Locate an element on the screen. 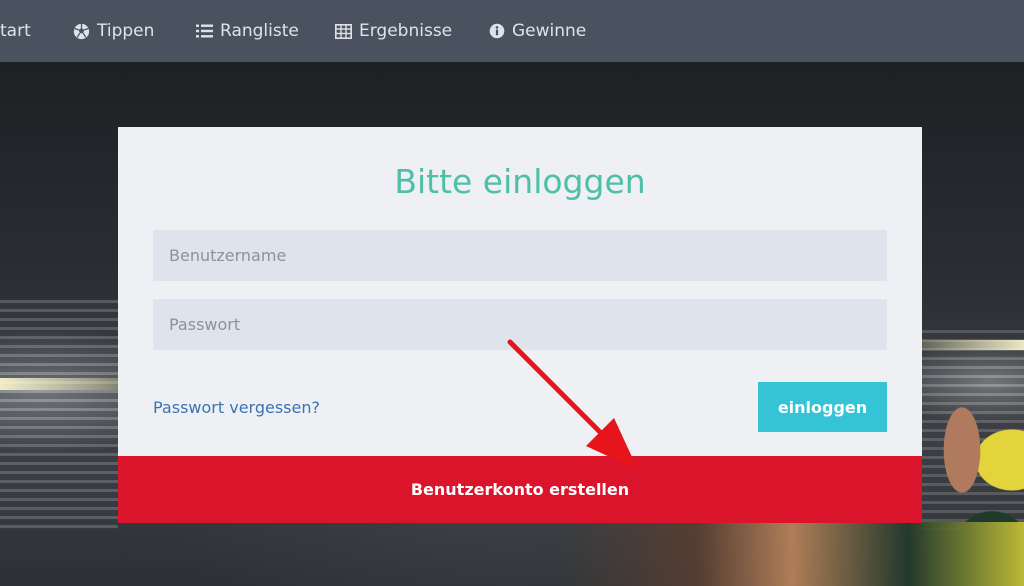 The height and width of the screenshot is (586, 1024). nav-item-rangliste: Rangliste is located at coordinates (247, 31).